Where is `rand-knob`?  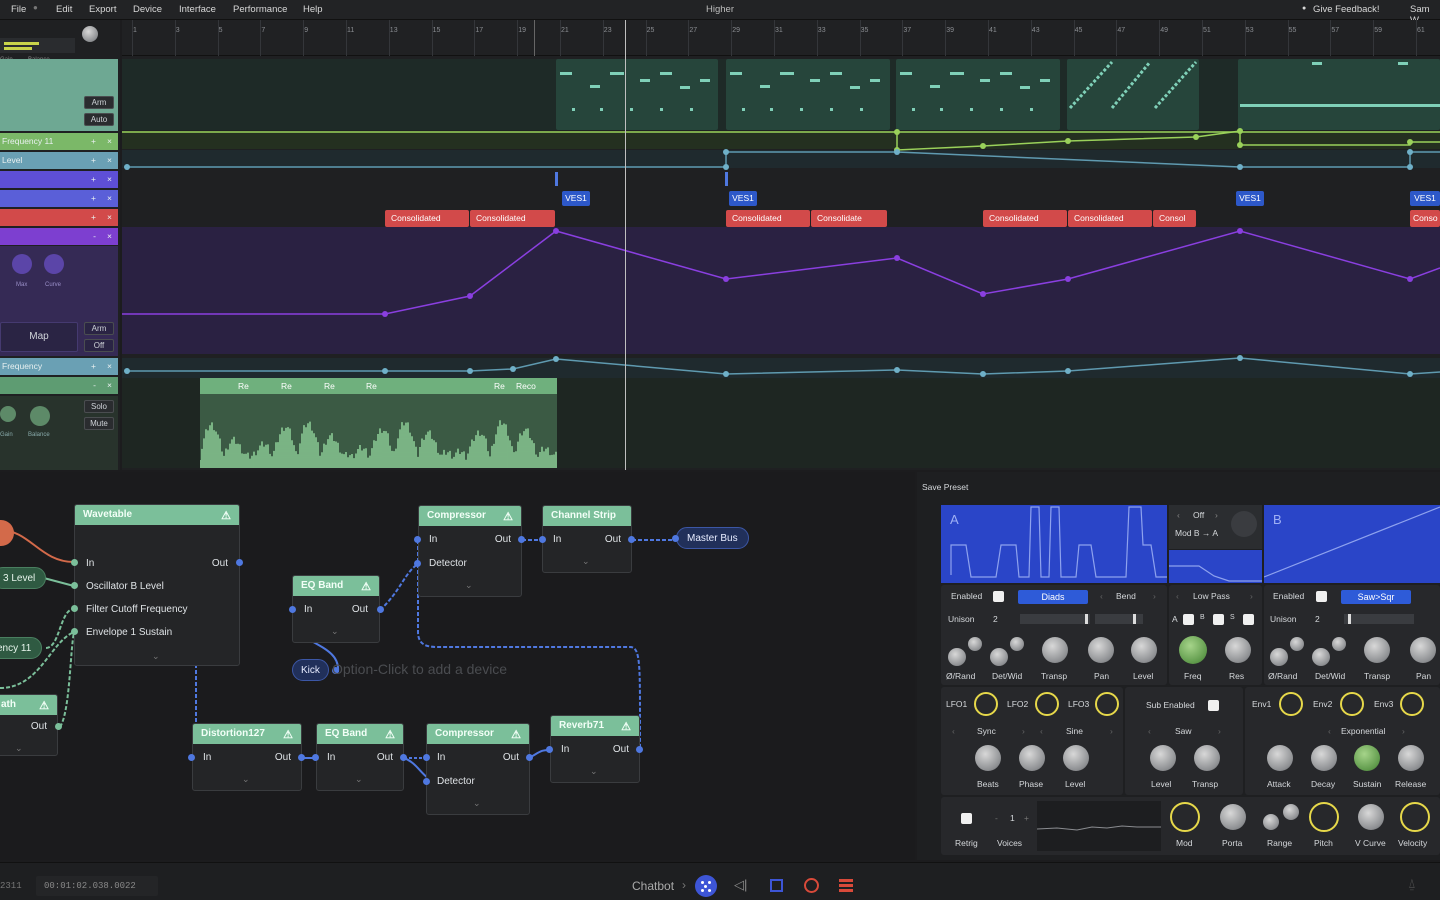
rand-knob is located at coordinates (975, 644).